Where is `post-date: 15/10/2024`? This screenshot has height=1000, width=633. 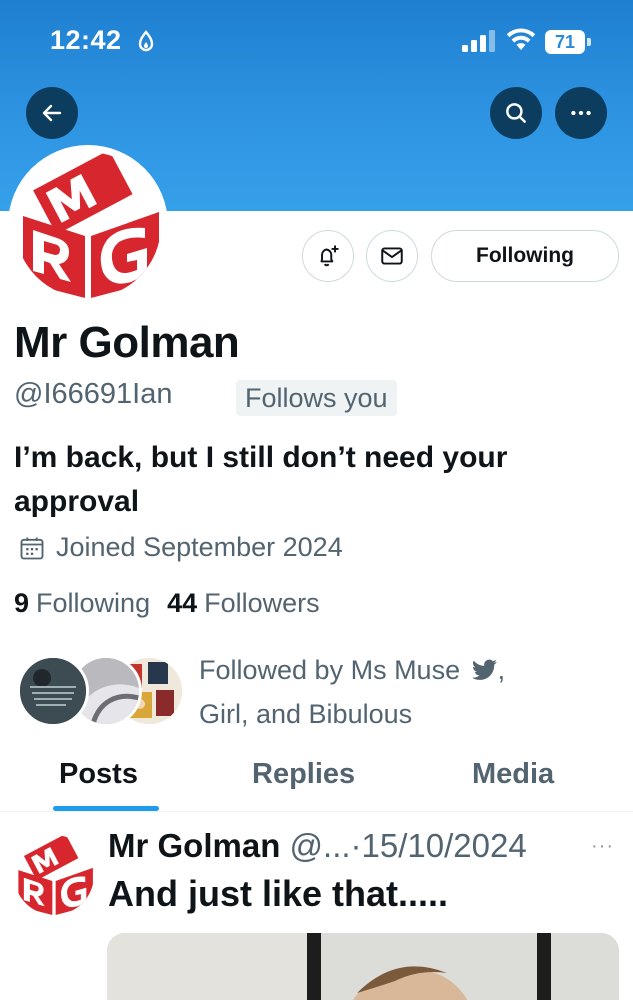 post-date: 15/10/2024 is located at coordinates (444, 845).